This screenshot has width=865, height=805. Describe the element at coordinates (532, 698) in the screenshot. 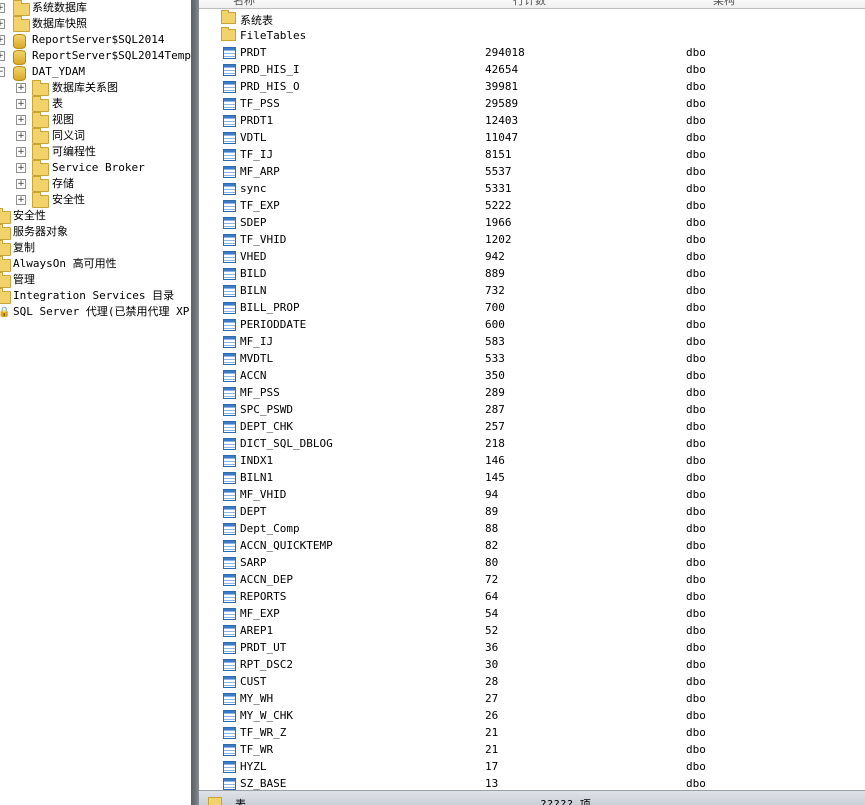

I see `table-row: MY_WH 27 dbo` at that location.